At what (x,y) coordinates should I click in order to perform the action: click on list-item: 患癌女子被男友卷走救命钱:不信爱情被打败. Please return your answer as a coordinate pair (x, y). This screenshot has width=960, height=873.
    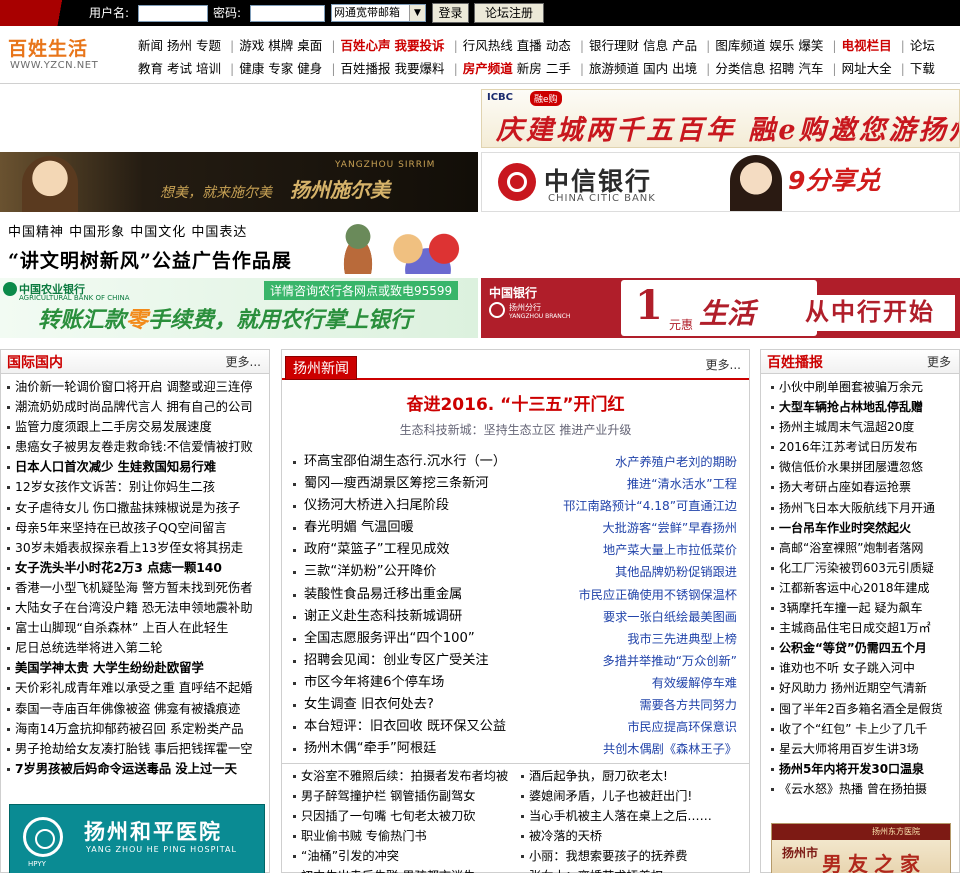
    Looking at the image, I should click on (135, 447).